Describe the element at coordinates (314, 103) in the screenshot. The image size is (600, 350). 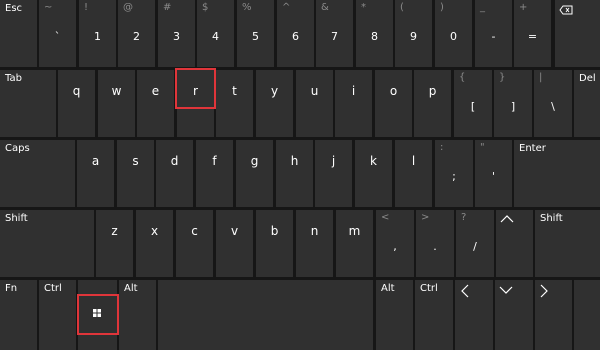
I see `key-letter-u: u` at that location.